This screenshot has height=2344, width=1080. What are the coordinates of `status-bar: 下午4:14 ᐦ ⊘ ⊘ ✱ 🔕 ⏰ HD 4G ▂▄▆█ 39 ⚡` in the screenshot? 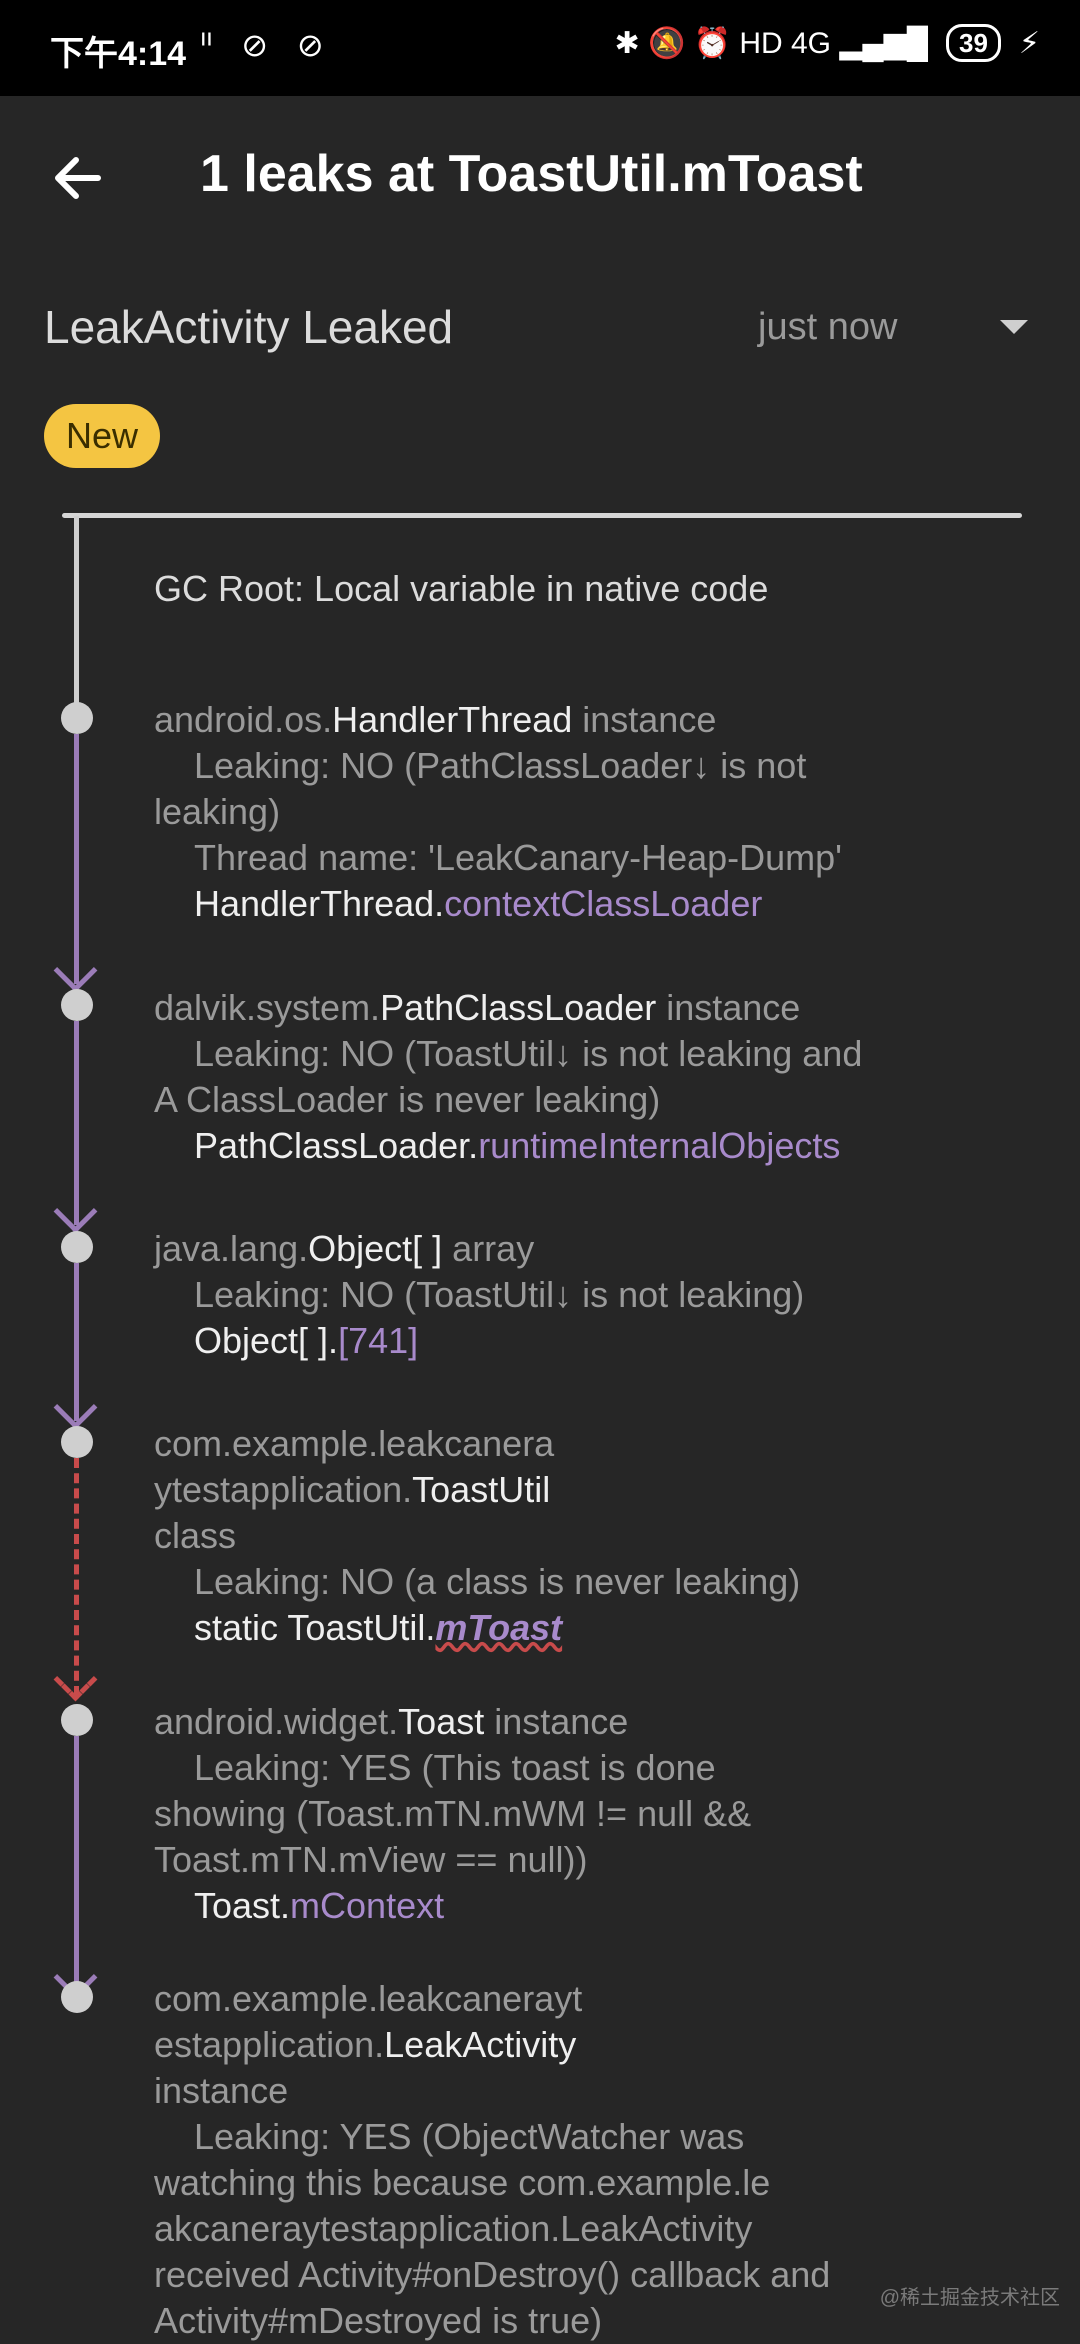 It's located at (540, 48).